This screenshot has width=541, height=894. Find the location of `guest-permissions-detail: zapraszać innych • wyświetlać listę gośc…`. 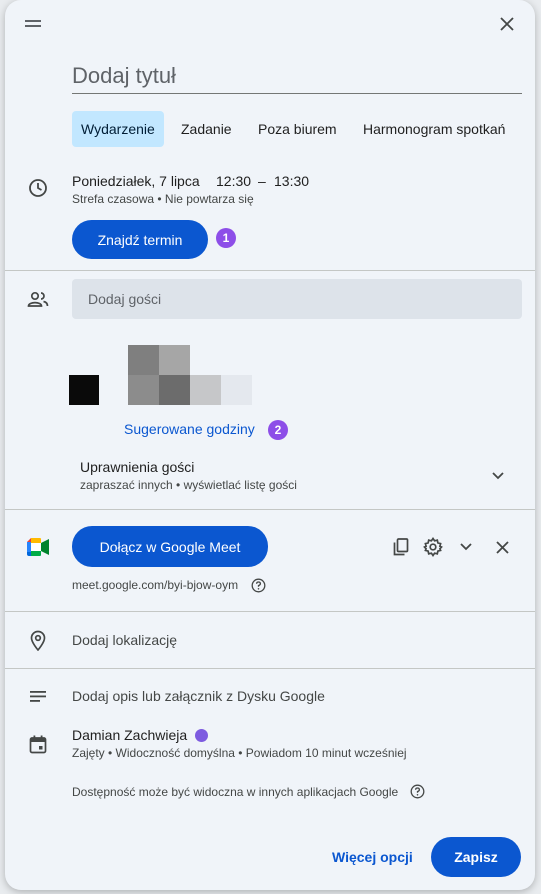

guest-permissions-detail: zapraszać innych • wyświetlać listę gośc… is located at coordinates (188, 485).